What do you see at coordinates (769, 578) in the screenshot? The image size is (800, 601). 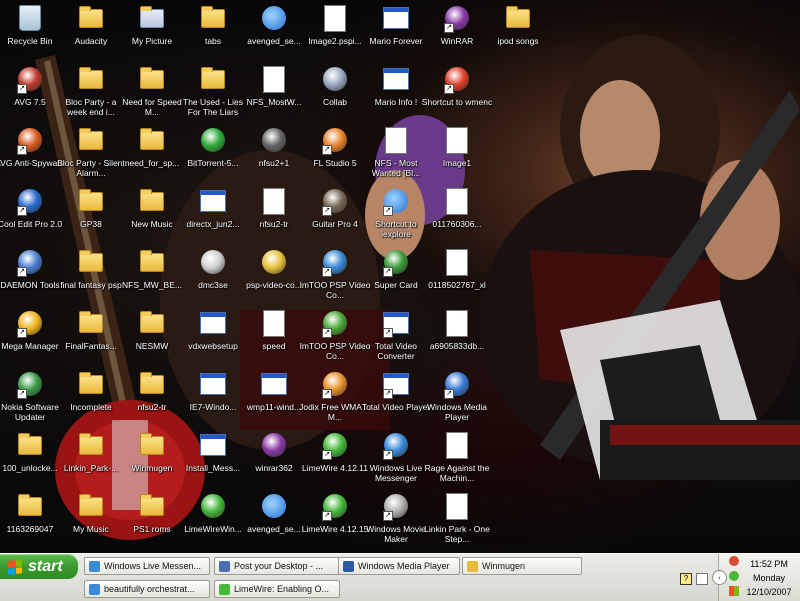 I see `clock-day: Monday` at bounding box center [769, 578].